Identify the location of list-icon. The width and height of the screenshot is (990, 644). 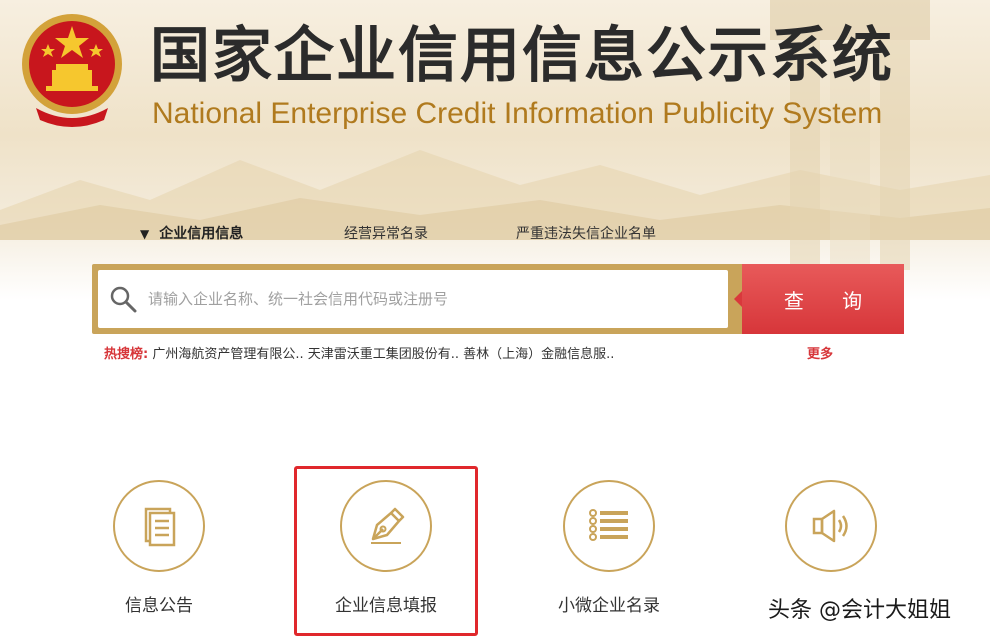
(608, 525).